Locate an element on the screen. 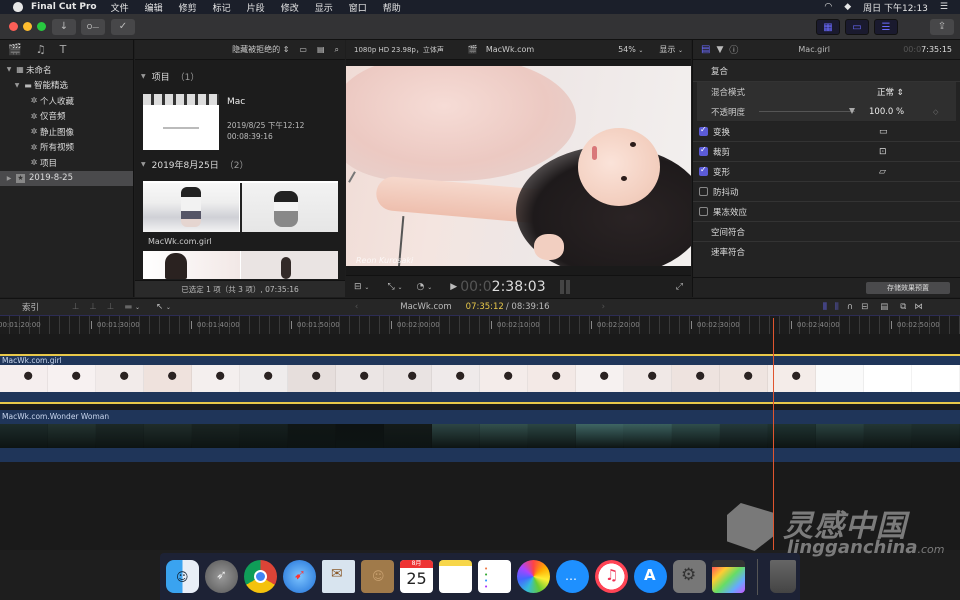 This screenshot has height=600, width=960. rate-conform-row: 速率符合 is located at coordinates (826, 252).